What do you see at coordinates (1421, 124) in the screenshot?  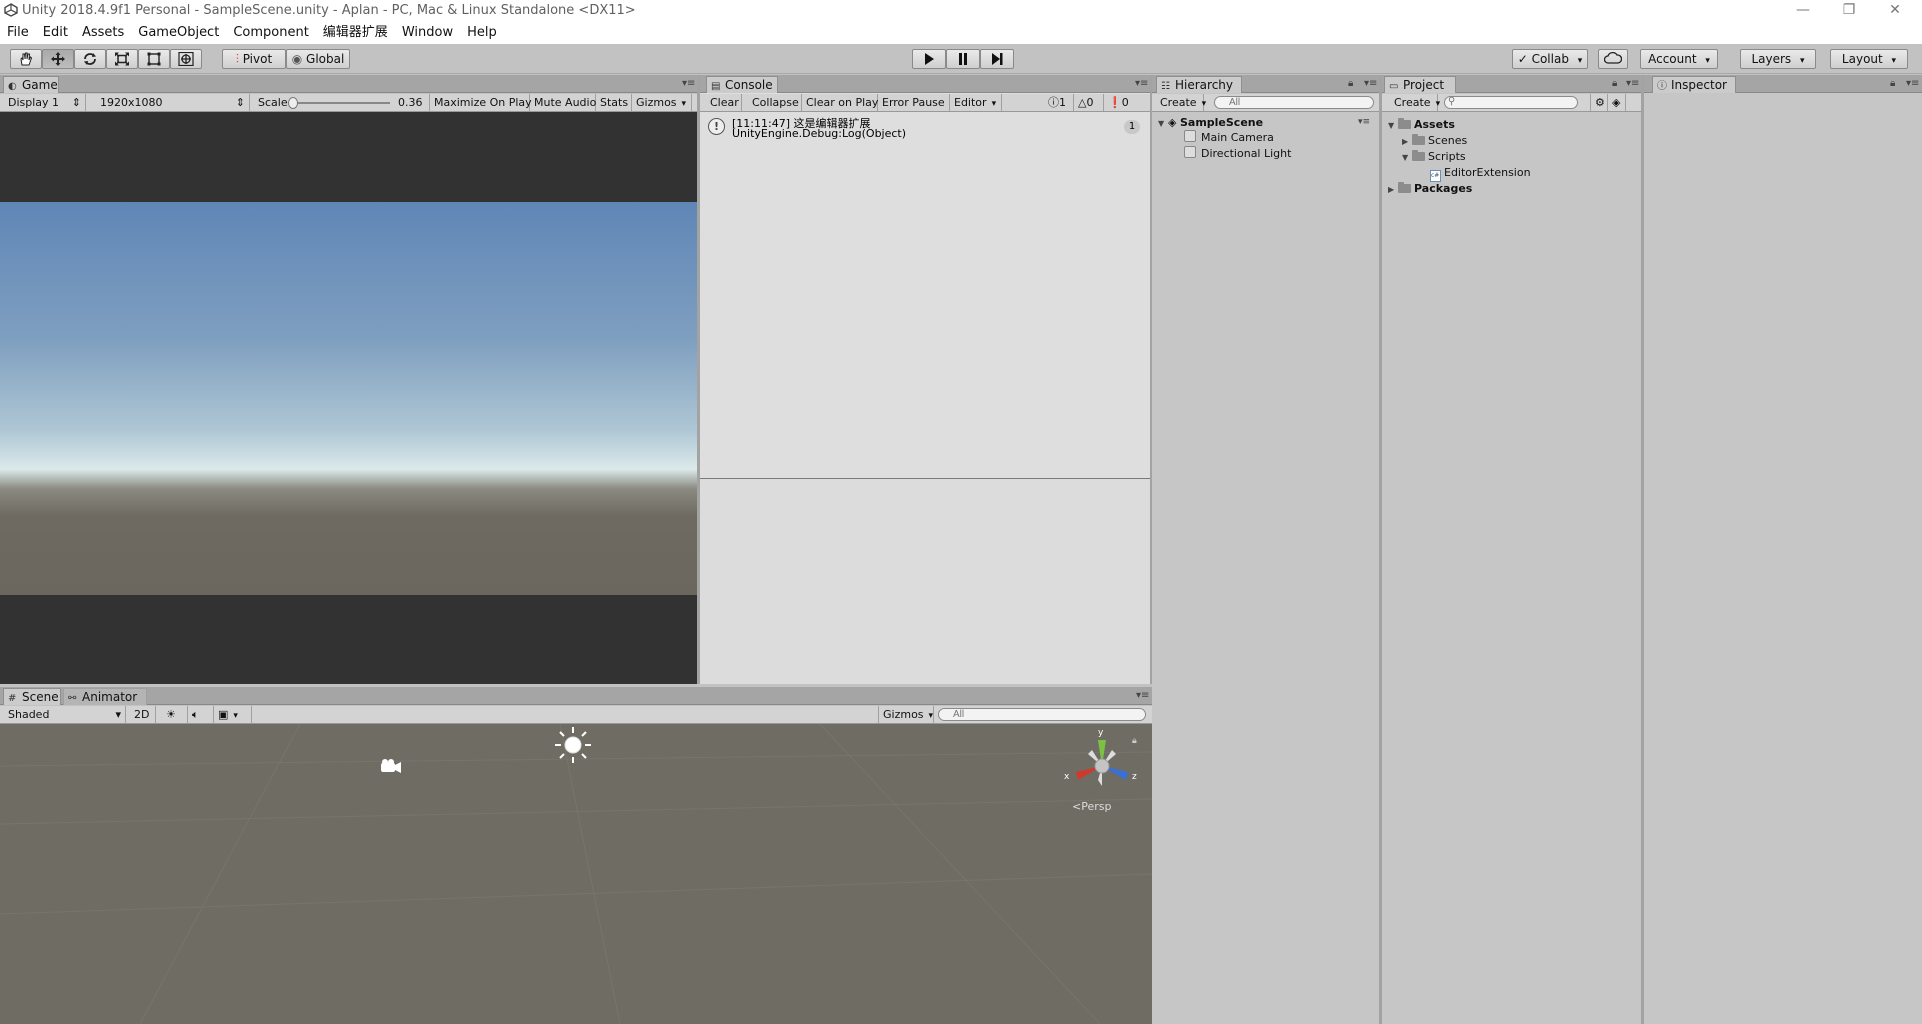 I see `project-folder-assets: ▼ Assets` at bounding box center [1421, 124].